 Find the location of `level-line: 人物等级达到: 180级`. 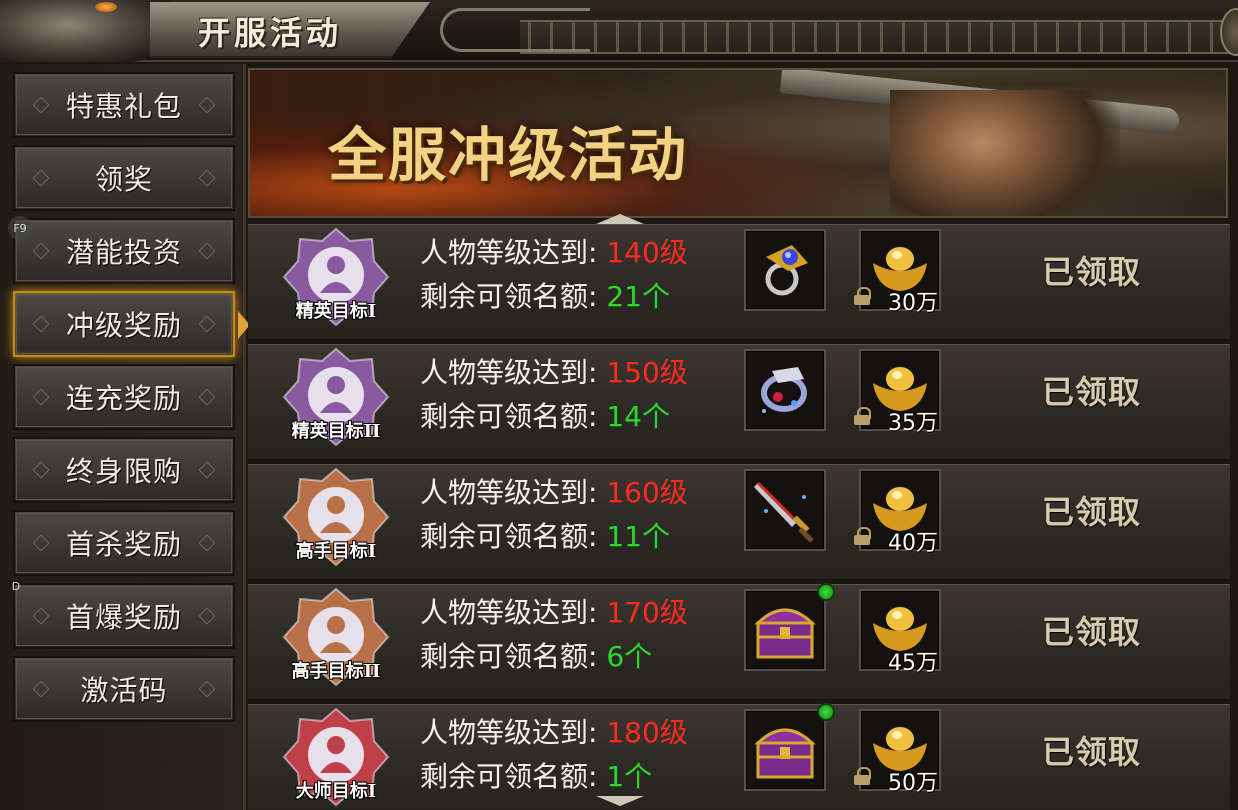

level-line: 人物等级达到: 180级 is located at coordinates (554, 733).